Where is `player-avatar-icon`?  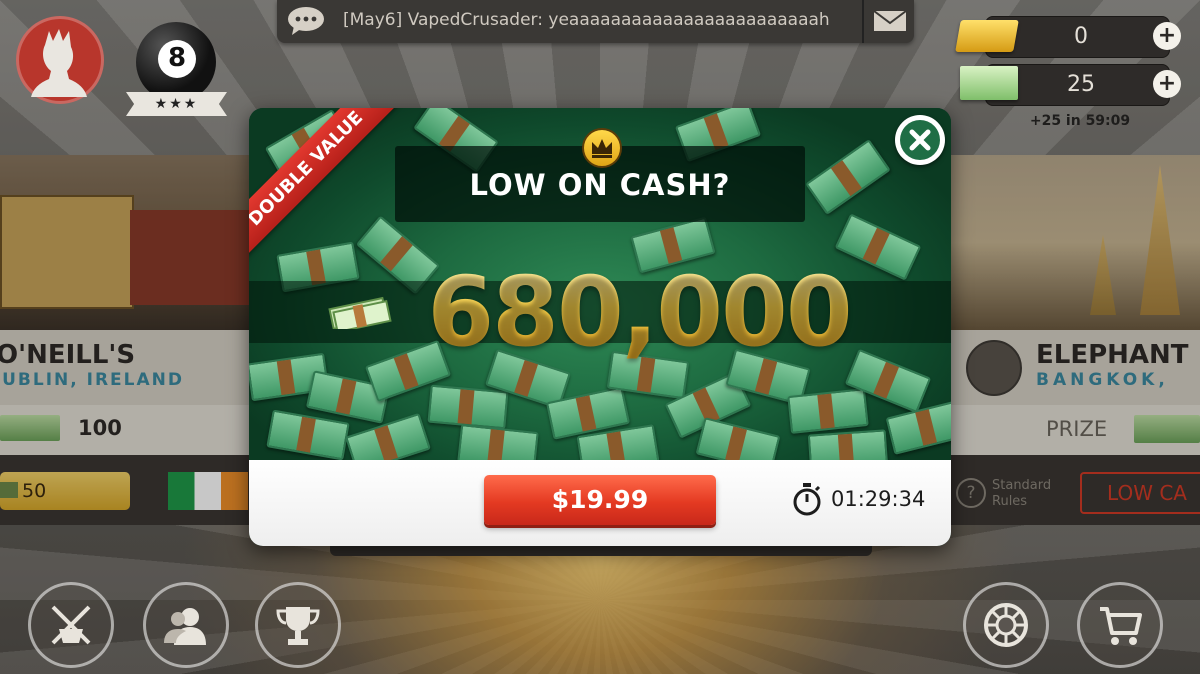 player-avatar-icon is located at coordinates (60, 60).